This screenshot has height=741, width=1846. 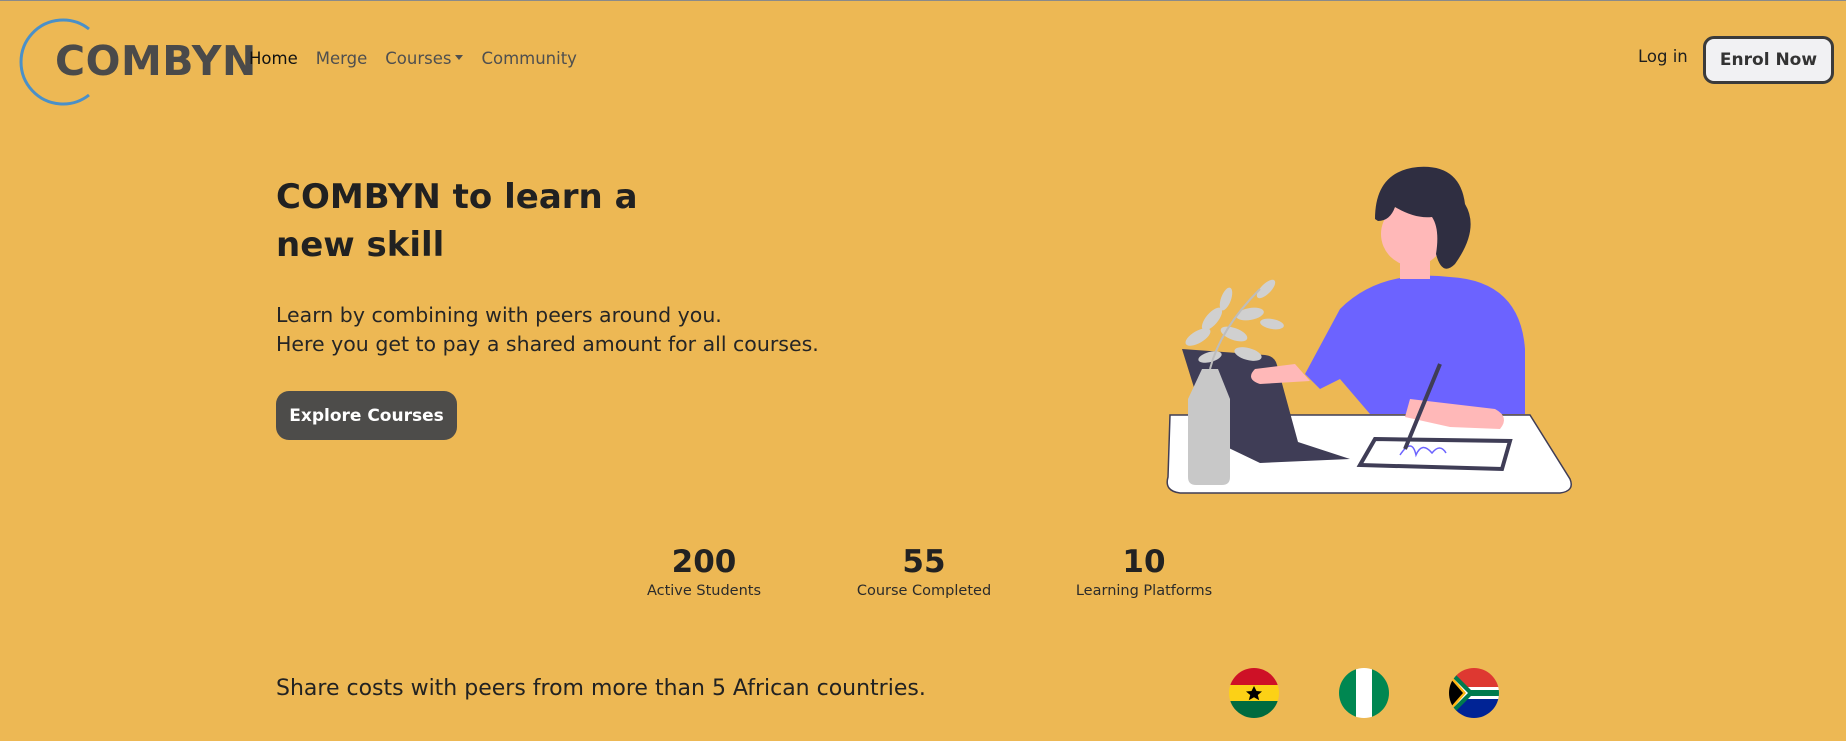 What do you see at coordinates (924, 591) in the screenshot?
I see `stat-label: Course Completed` at bounding box center [924, 591].